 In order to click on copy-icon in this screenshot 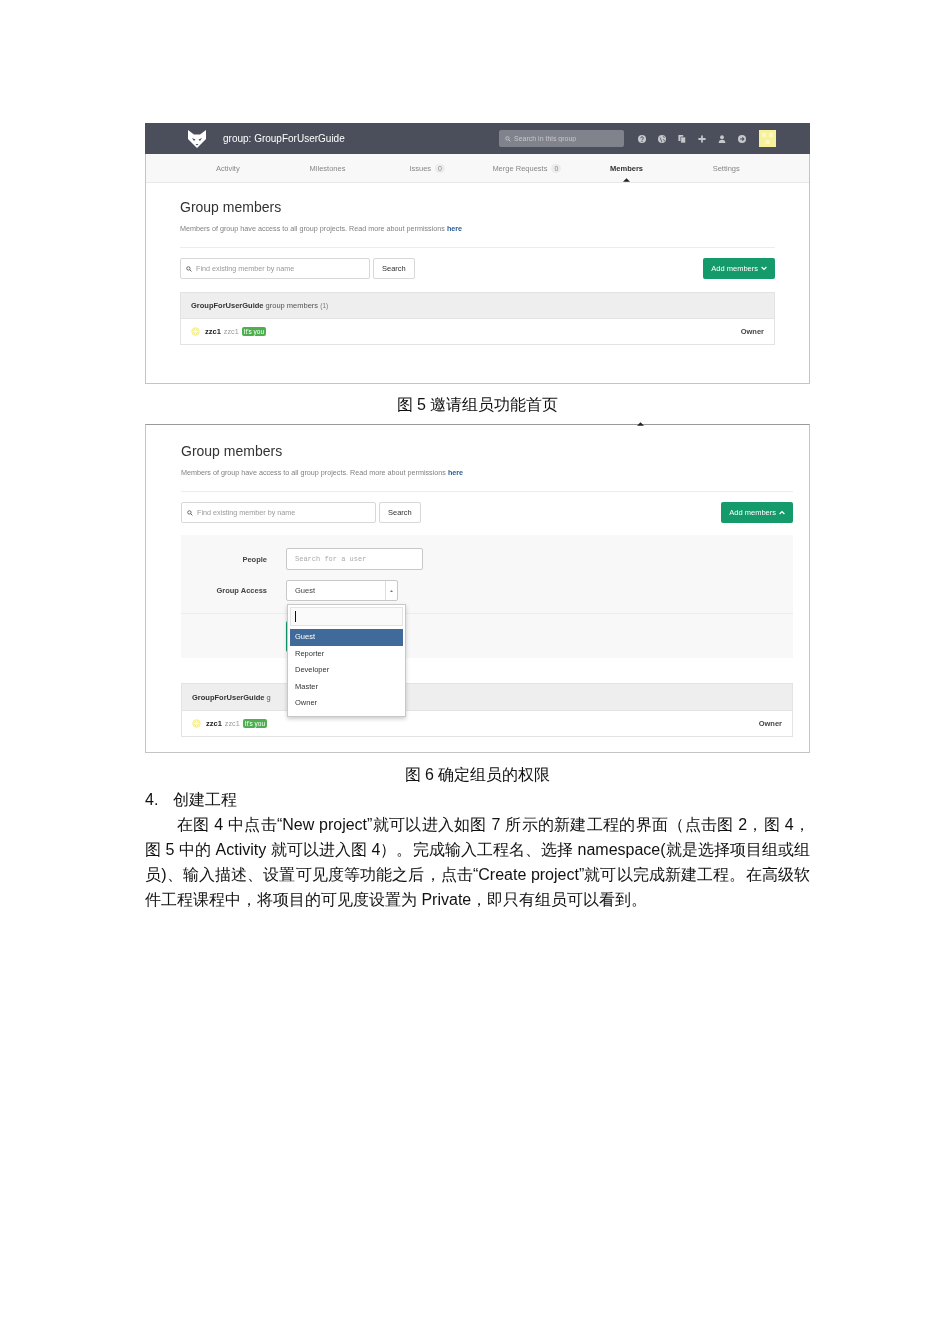, I will do `click(682, 138)`.